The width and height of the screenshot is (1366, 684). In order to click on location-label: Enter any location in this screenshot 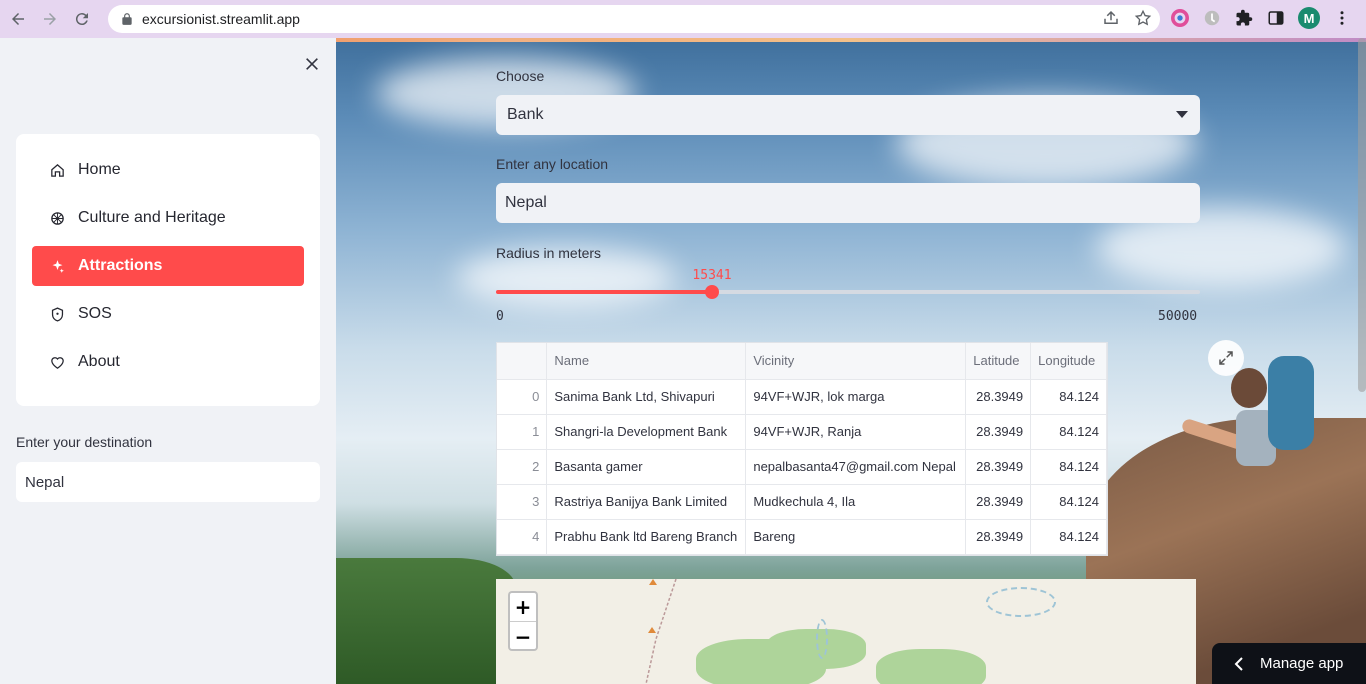, I will do `click(552, 164)`.